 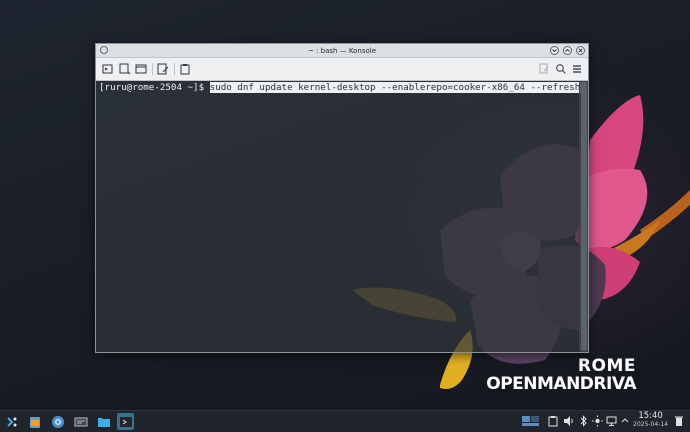 I want to click on openmandriva-logo: ROME OPENMANDRIVA, so click(x=561, y=375).